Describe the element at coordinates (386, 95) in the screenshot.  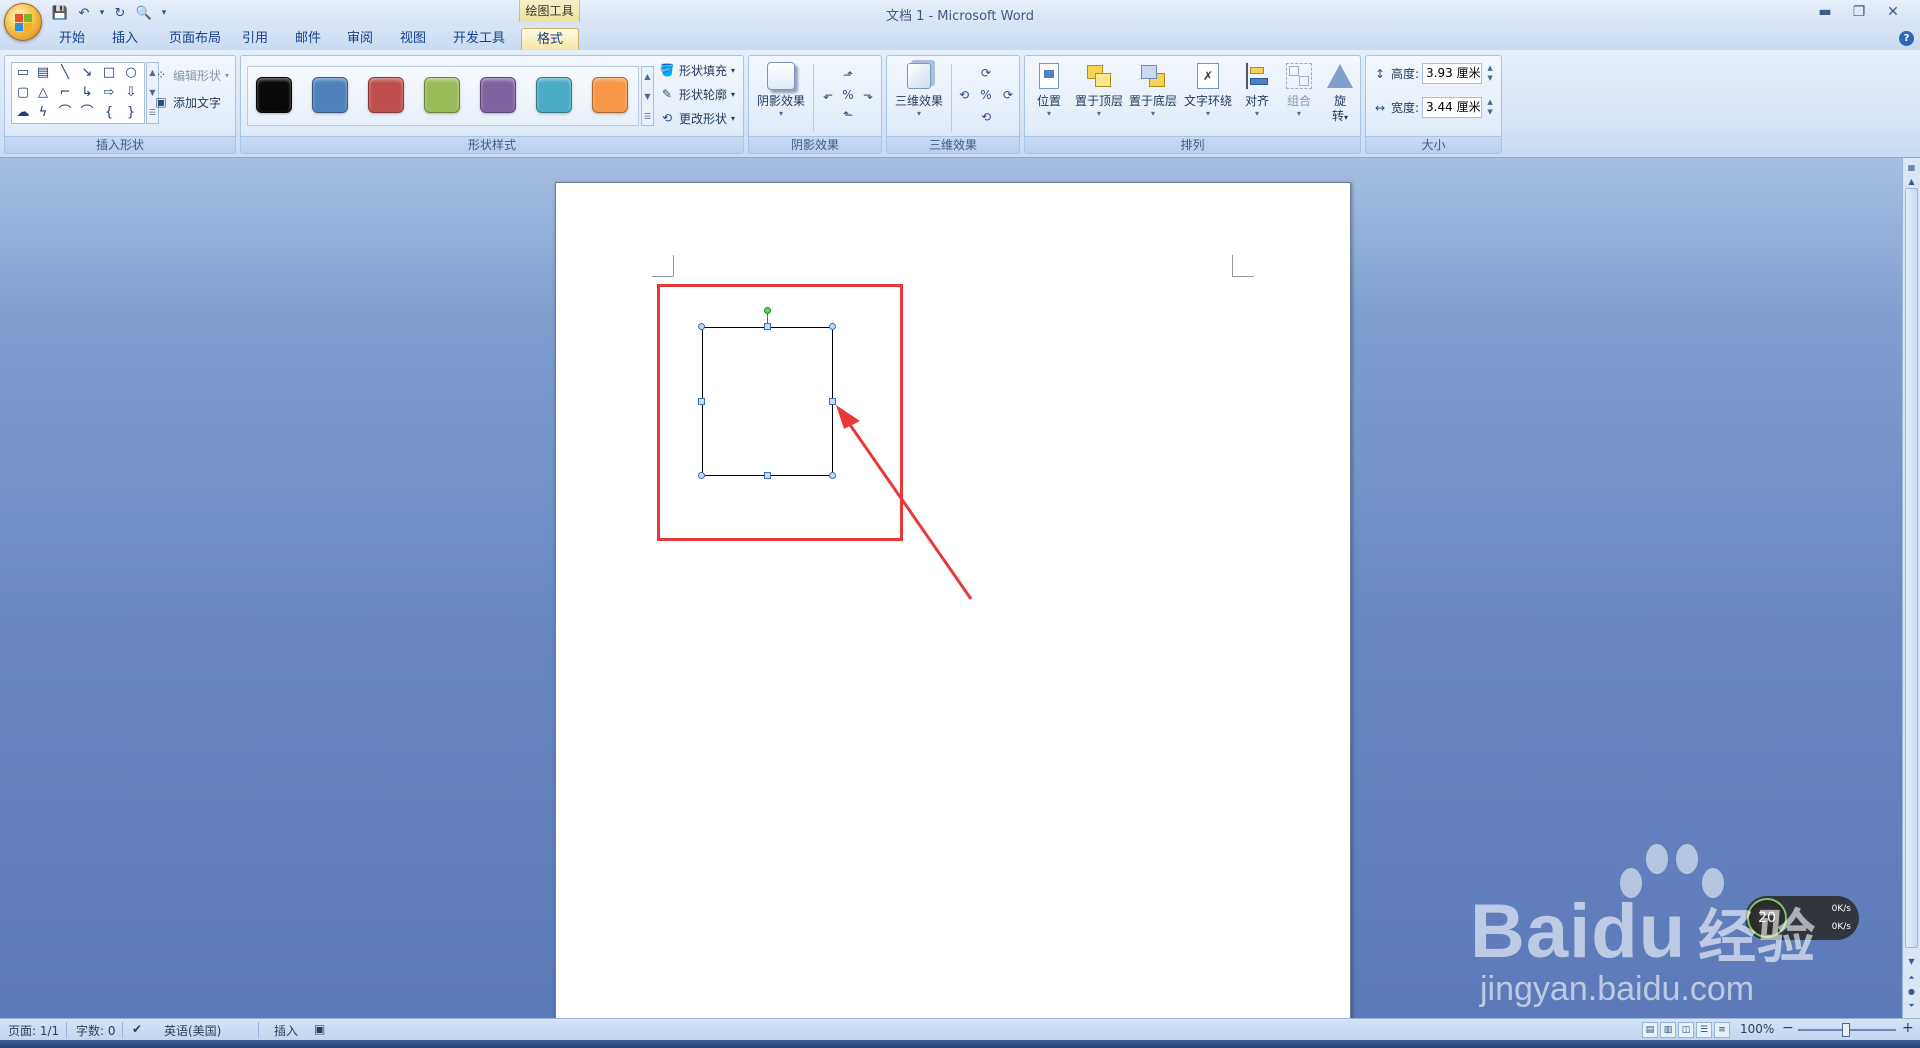
I see `style-swatch-red` at that location.